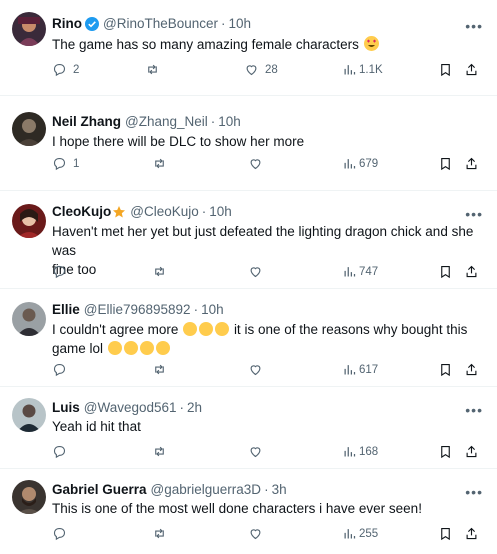 This screenshot has width=497, height=554. I want to click on heart-icon, so click(255, 272).